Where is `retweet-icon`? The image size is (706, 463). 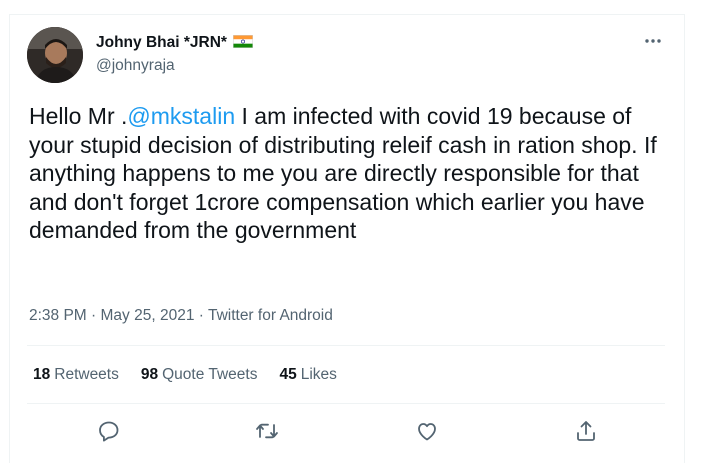
retweet-icon is located at coordinates (267, 431).